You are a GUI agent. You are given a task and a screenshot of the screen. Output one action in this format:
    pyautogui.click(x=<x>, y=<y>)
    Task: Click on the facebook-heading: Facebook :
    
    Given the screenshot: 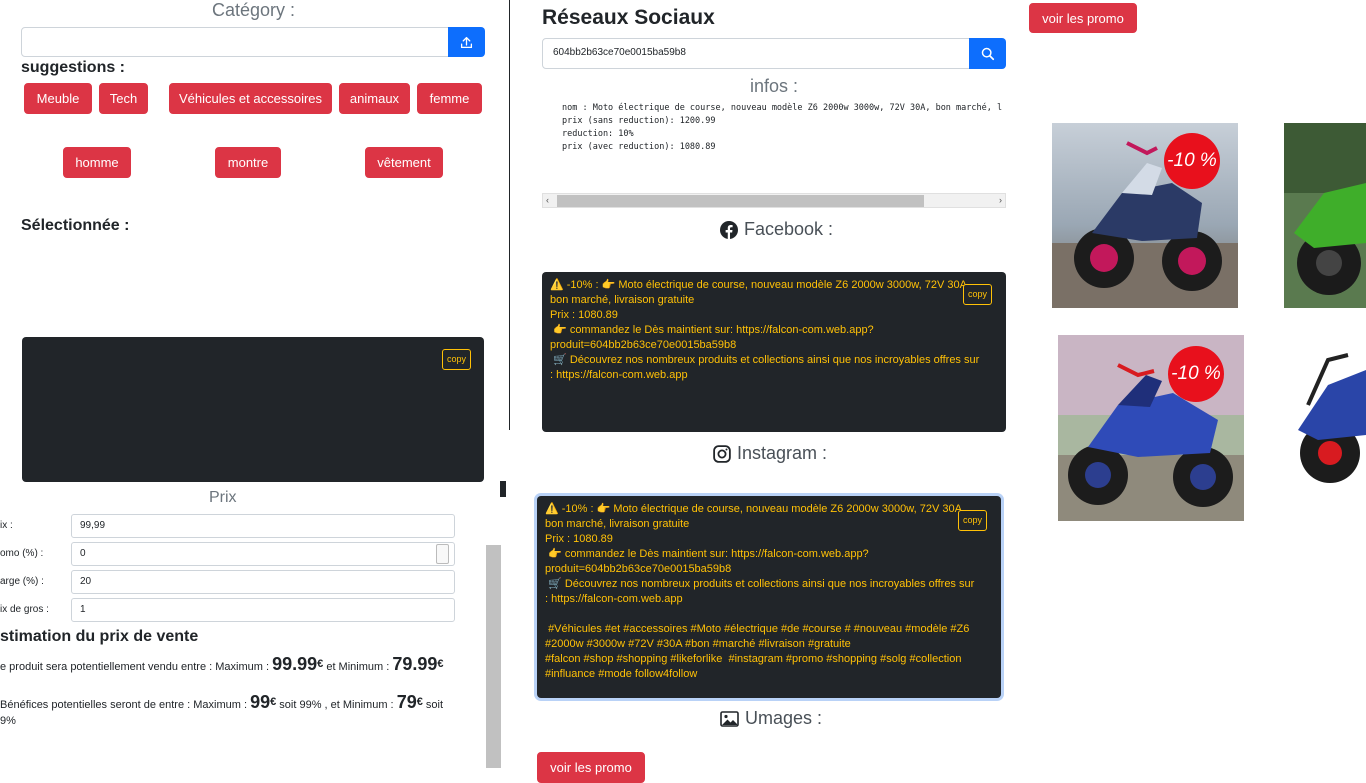 What is the action you would take?
    pyautogui.click(x=776, y=229)
    